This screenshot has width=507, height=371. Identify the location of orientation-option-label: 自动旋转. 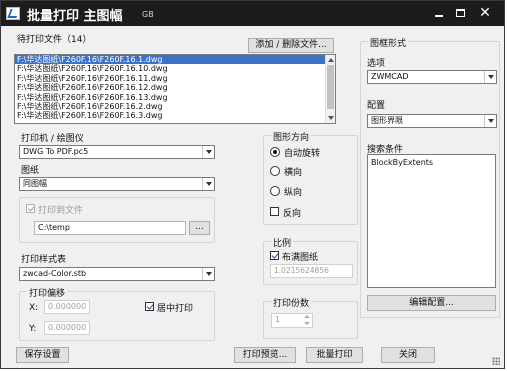
(302, 154).